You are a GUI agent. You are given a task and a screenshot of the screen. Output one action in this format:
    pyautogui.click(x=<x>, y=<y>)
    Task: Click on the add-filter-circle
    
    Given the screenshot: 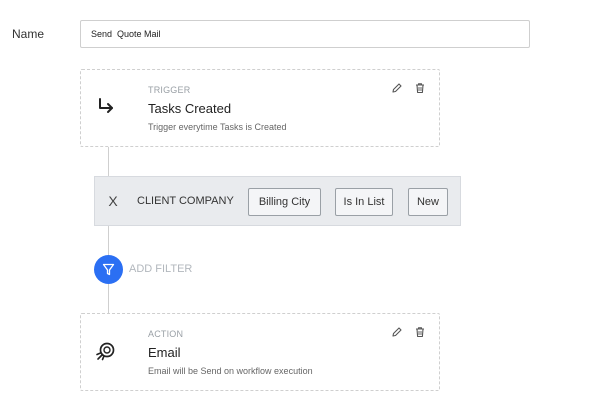 What is the action you would take?
    pyautogui.click(x=108, y=269)
    